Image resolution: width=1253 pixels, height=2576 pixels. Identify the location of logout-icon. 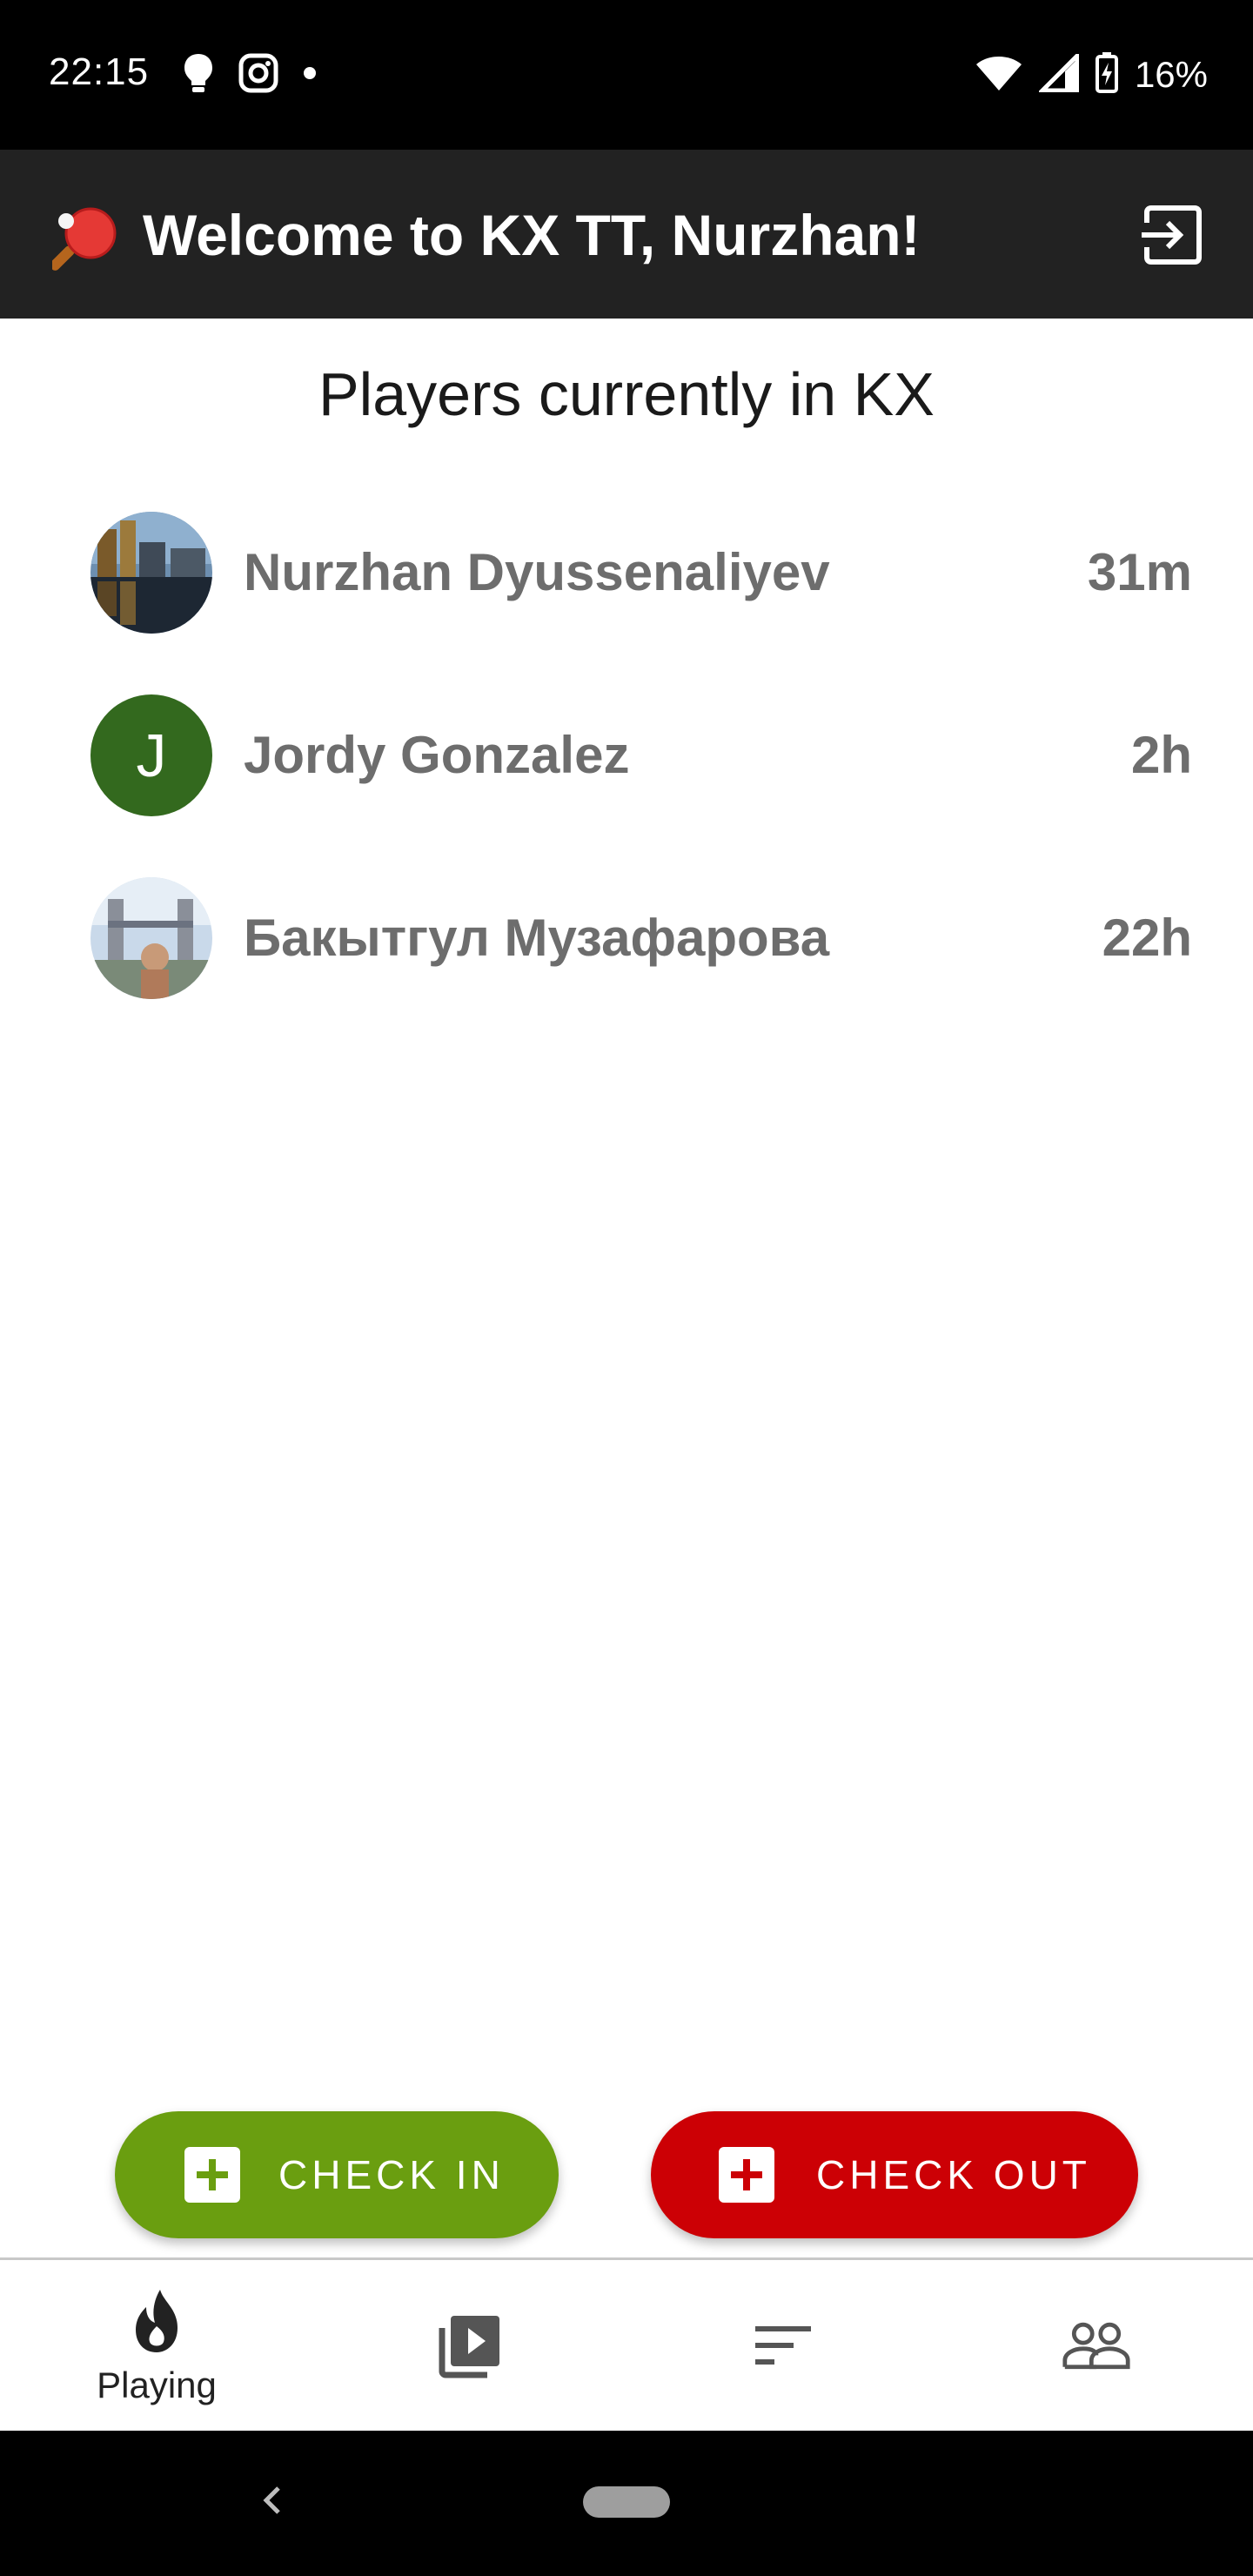
(1173, 237).